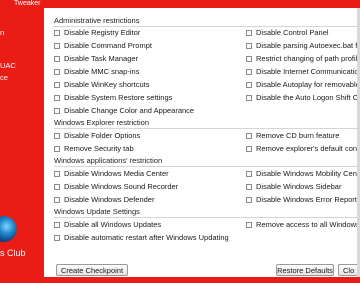 This screenshot has width=360, height=283. Describe the element at coordinates (102, 32) in the screenshot. I see `checkbox-label: Disable Registry Editor` at that location.